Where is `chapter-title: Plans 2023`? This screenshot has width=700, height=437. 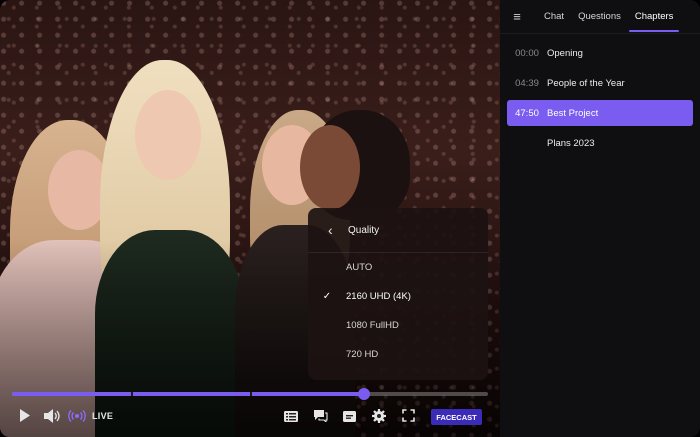
chapter-title: Plans 2023 is located at coordinates (571, 143).